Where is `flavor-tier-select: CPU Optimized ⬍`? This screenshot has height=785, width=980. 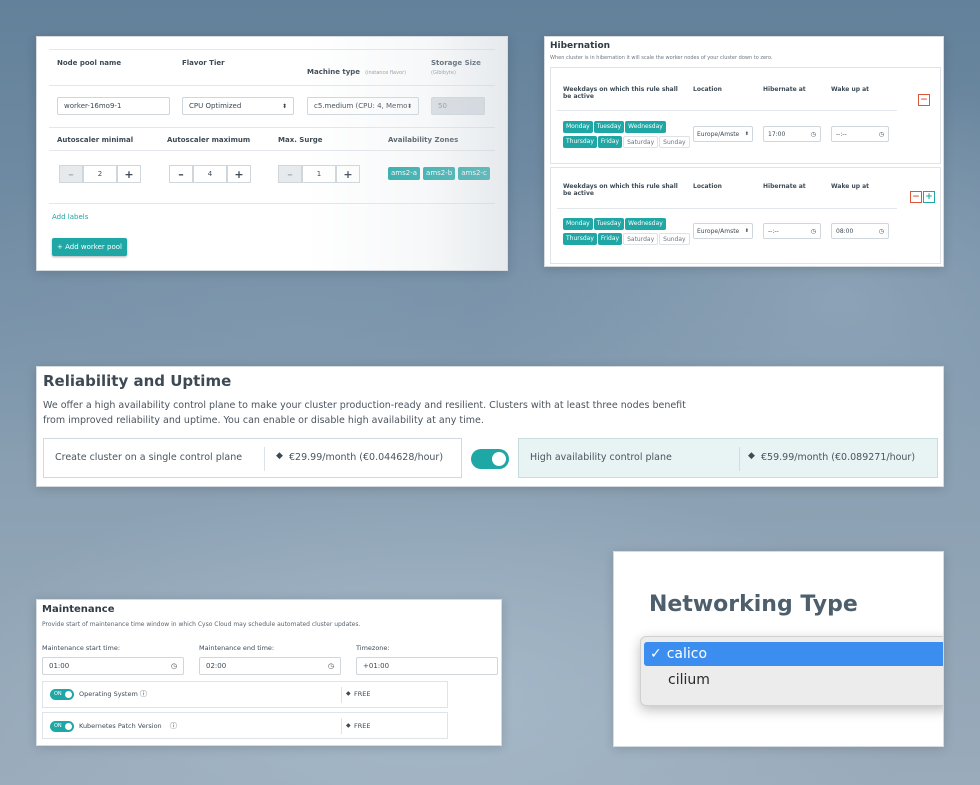
flavor-tier-select: CPU Optimized ⬍ is located at coordinates (238, 106).